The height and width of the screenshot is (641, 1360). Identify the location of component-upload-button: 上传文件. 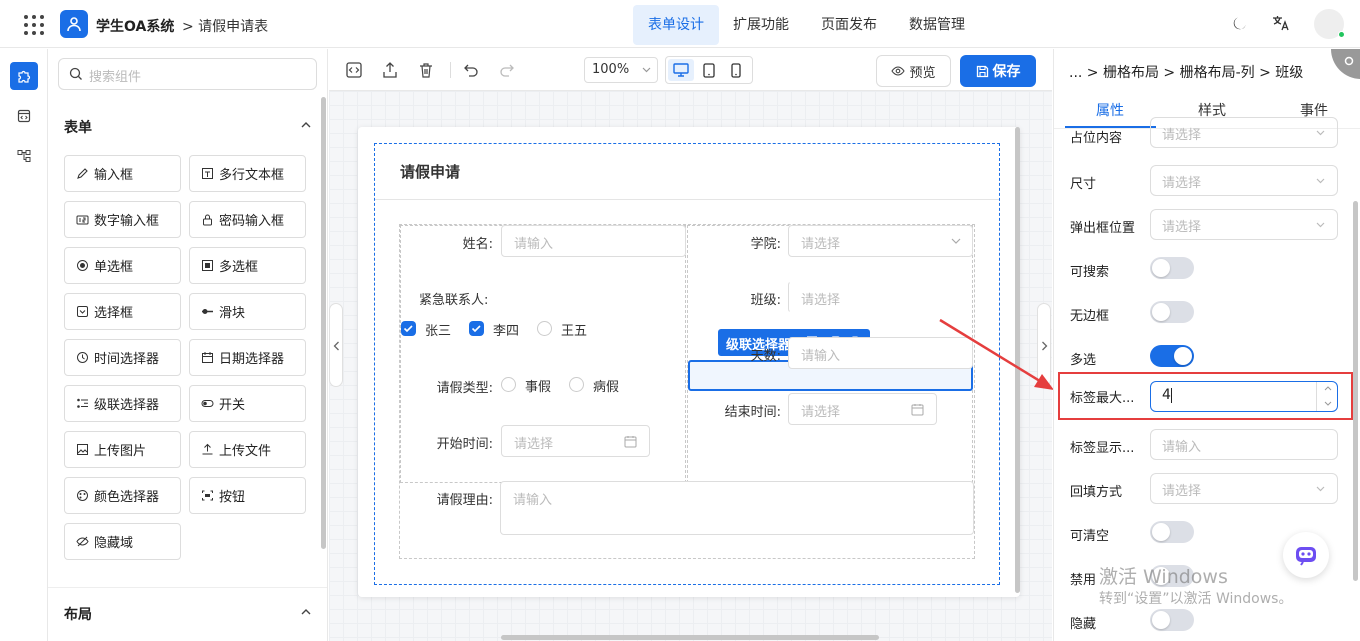
(247, 449).